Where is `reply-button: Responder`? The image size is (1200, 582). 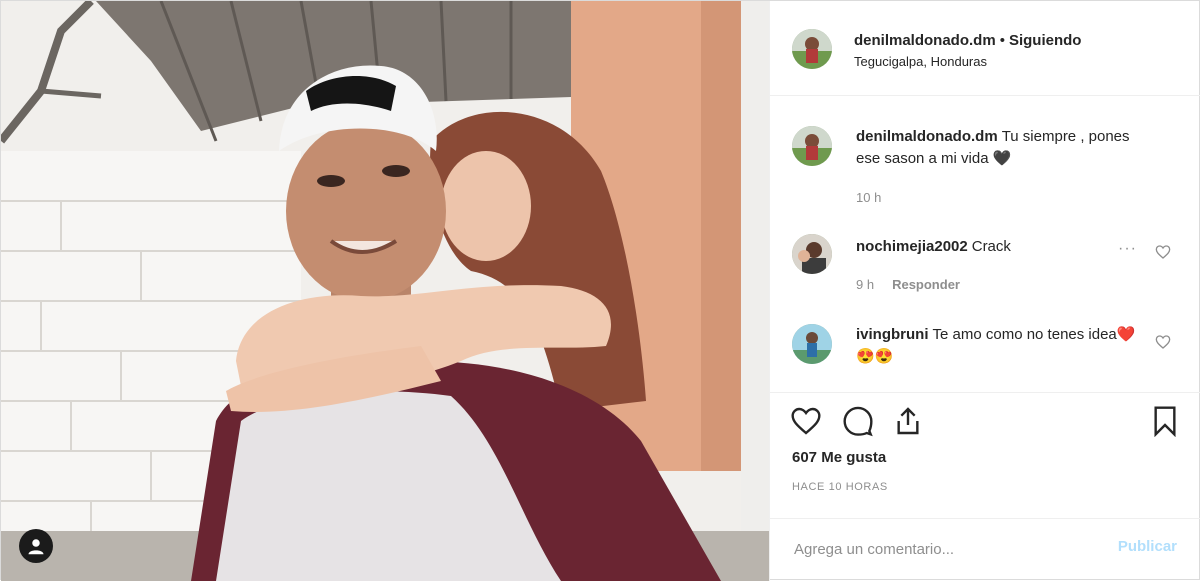
reply-button: Responder is located at coordinates (926, 284).